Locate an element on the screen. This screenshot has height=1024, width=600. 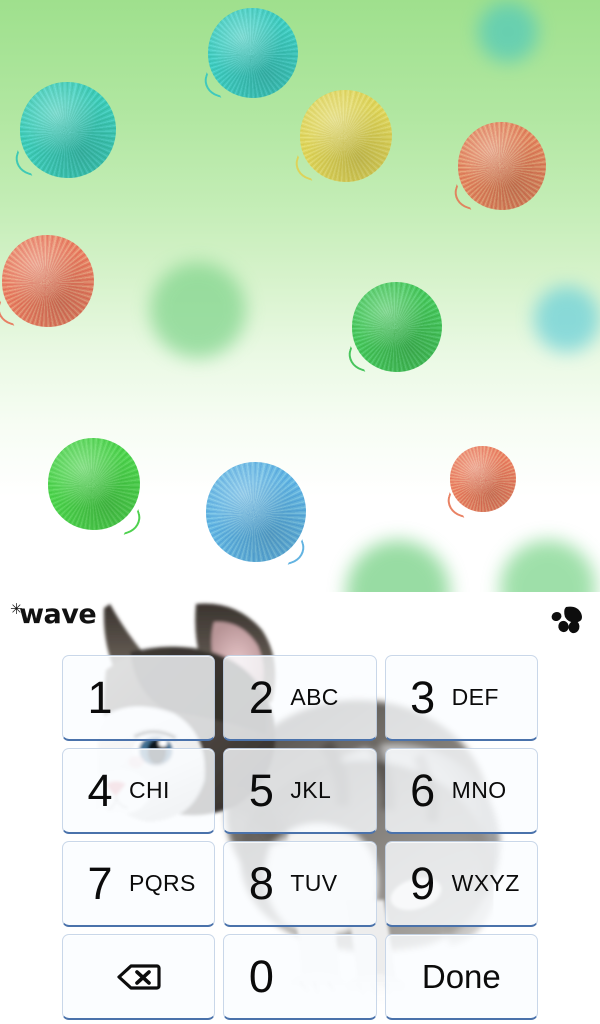
done-label: Done is located at coordinates (461, 976).